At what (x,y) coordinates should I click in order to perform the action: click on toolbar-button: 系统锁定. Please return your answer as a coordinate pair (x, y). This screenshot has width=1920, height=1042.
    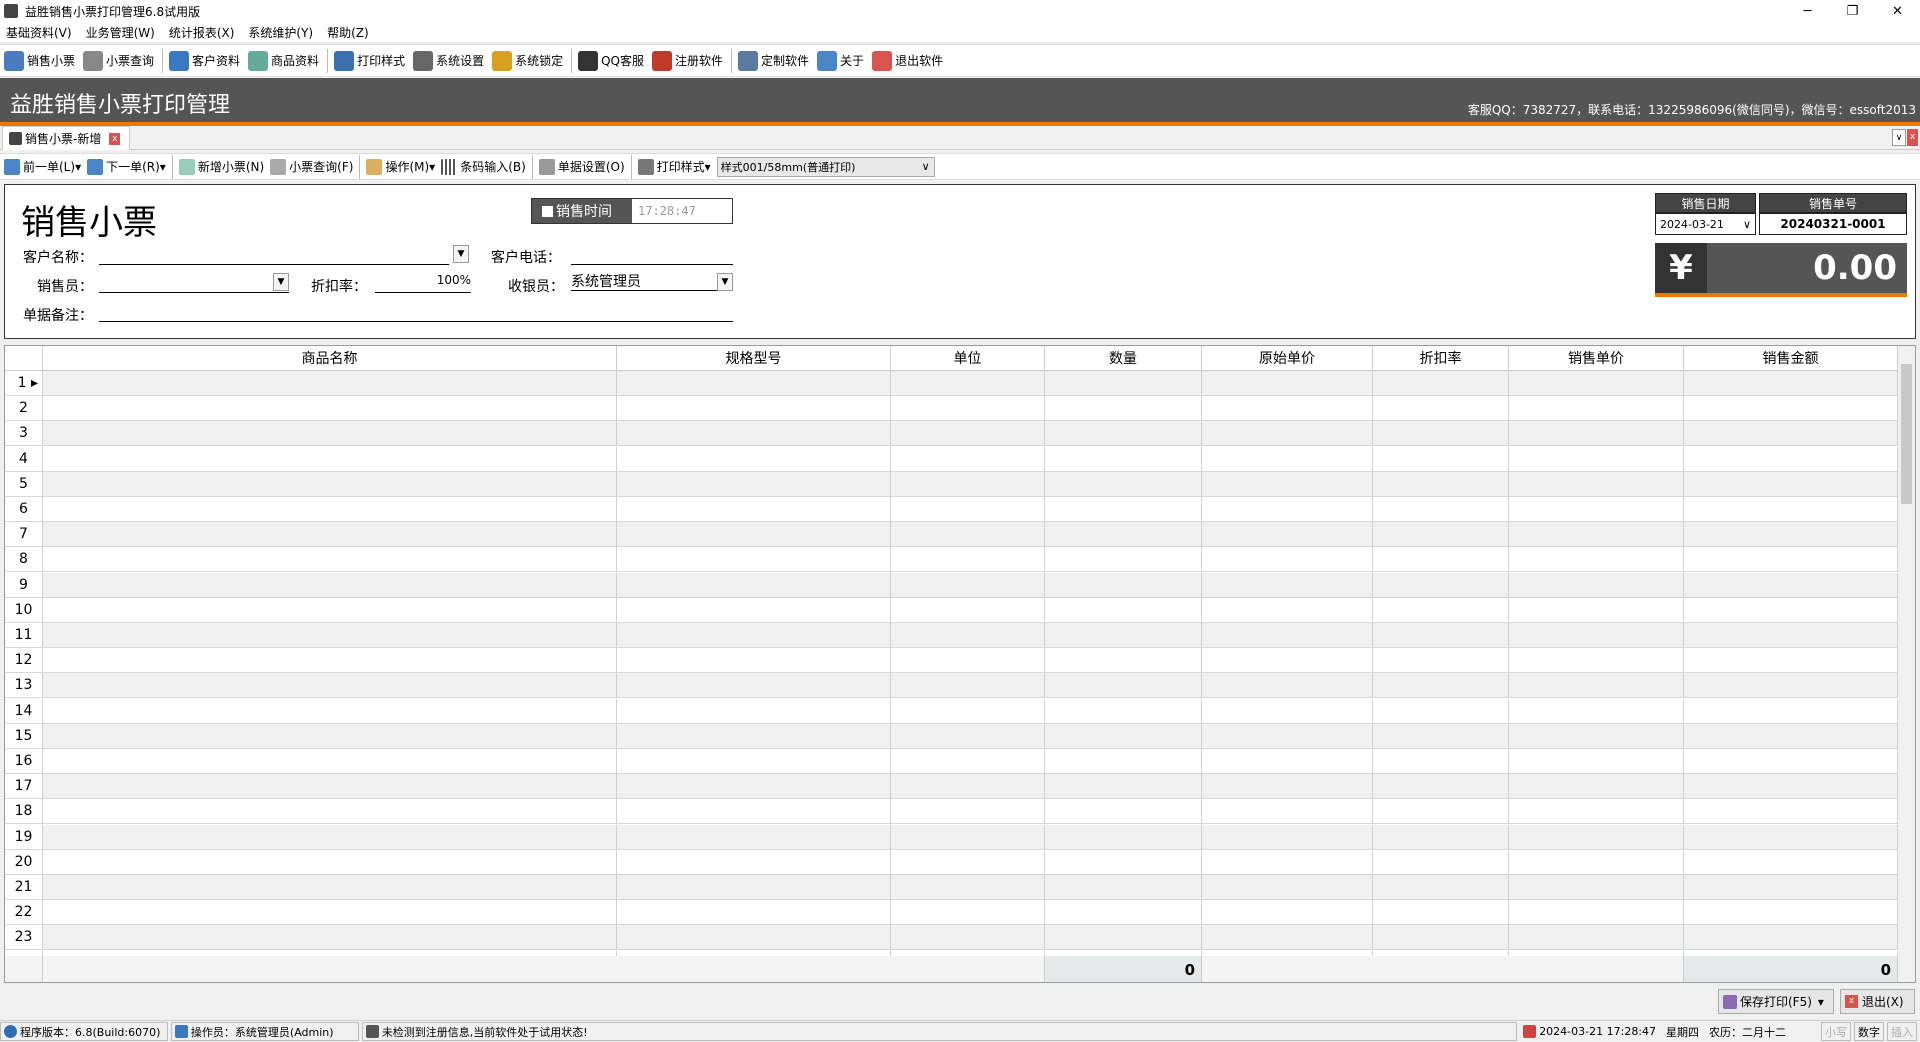
    Looking at the image, I should click on (527, 60).